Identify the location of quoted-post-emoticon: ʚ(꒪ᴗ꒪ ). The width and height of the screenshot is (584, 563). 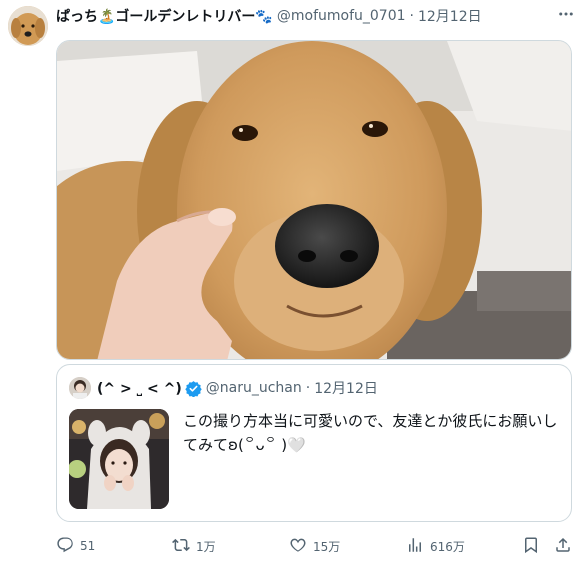
(258, 445).